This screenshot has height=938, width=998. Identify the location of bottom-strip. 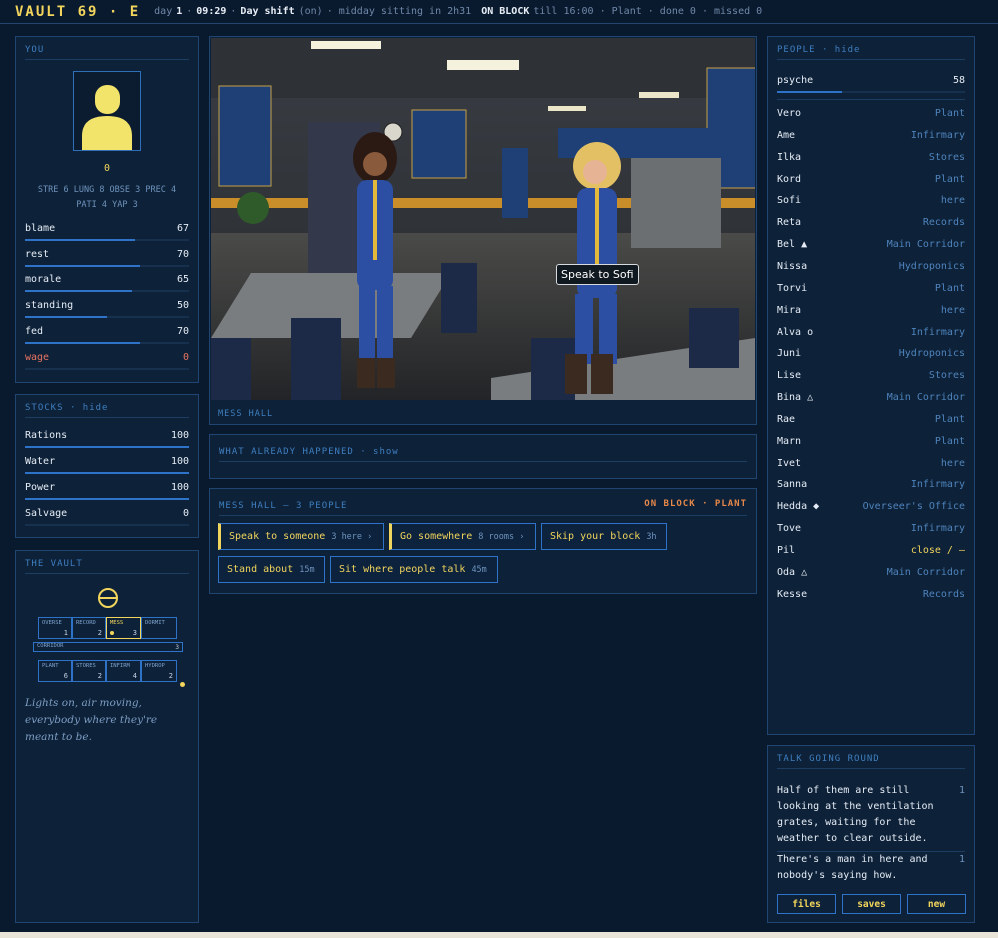
(499, 935).